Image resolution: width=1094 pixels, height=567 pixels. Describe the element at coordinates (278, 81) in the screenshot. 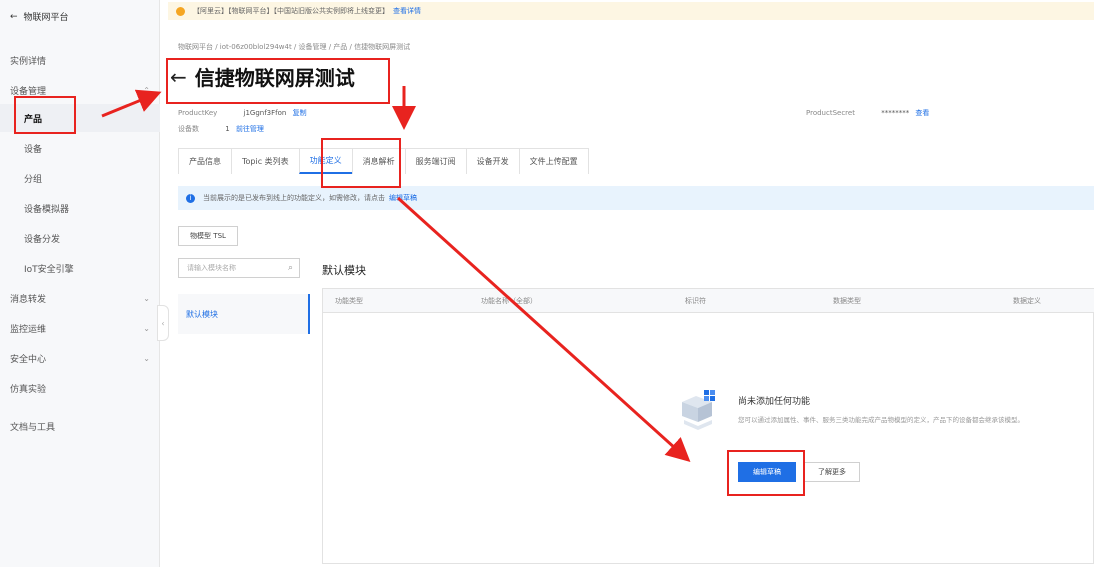

I see `annotation-box-title` at that location.